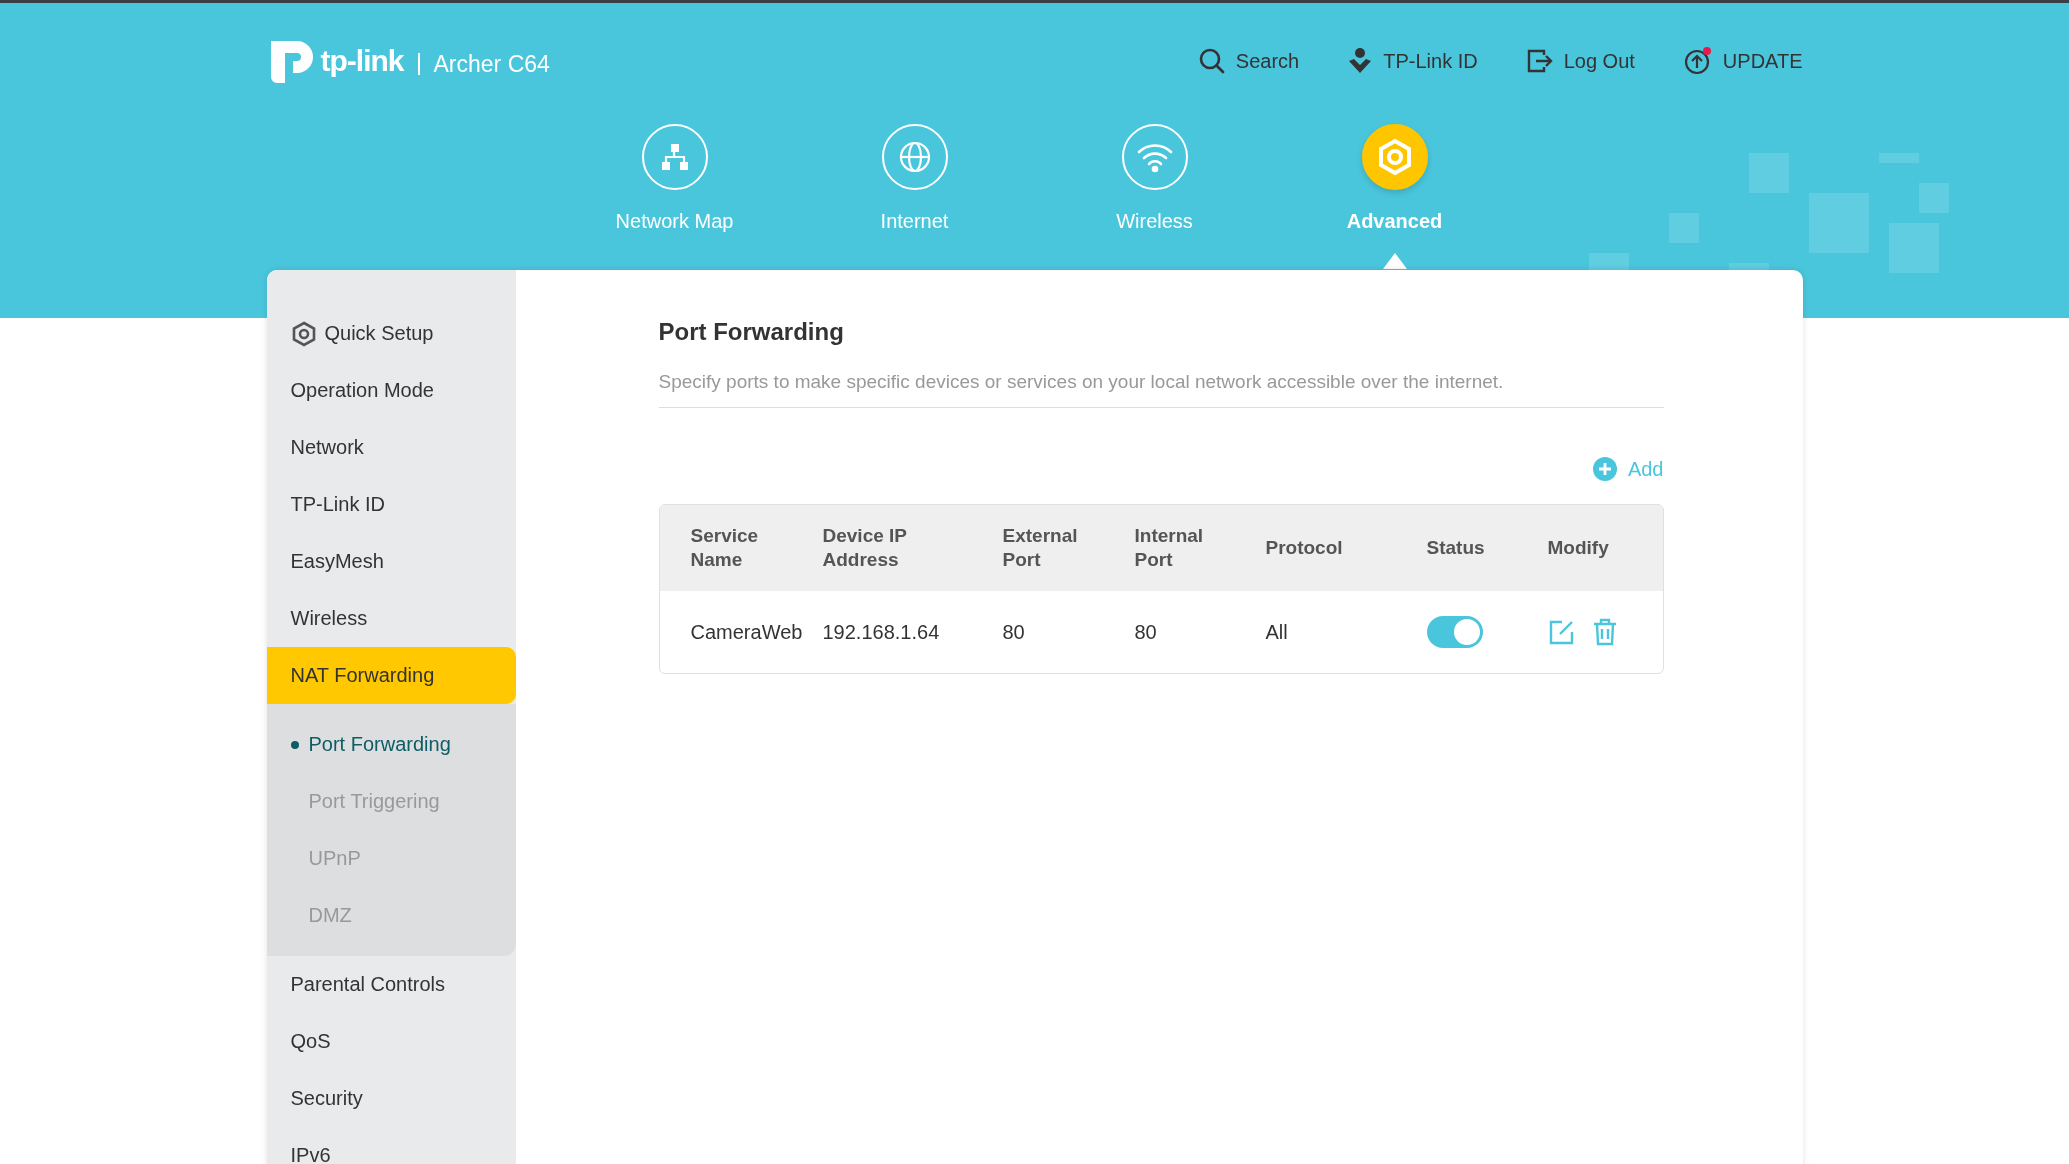  I want to click on add-icon, so click(1604, 469).